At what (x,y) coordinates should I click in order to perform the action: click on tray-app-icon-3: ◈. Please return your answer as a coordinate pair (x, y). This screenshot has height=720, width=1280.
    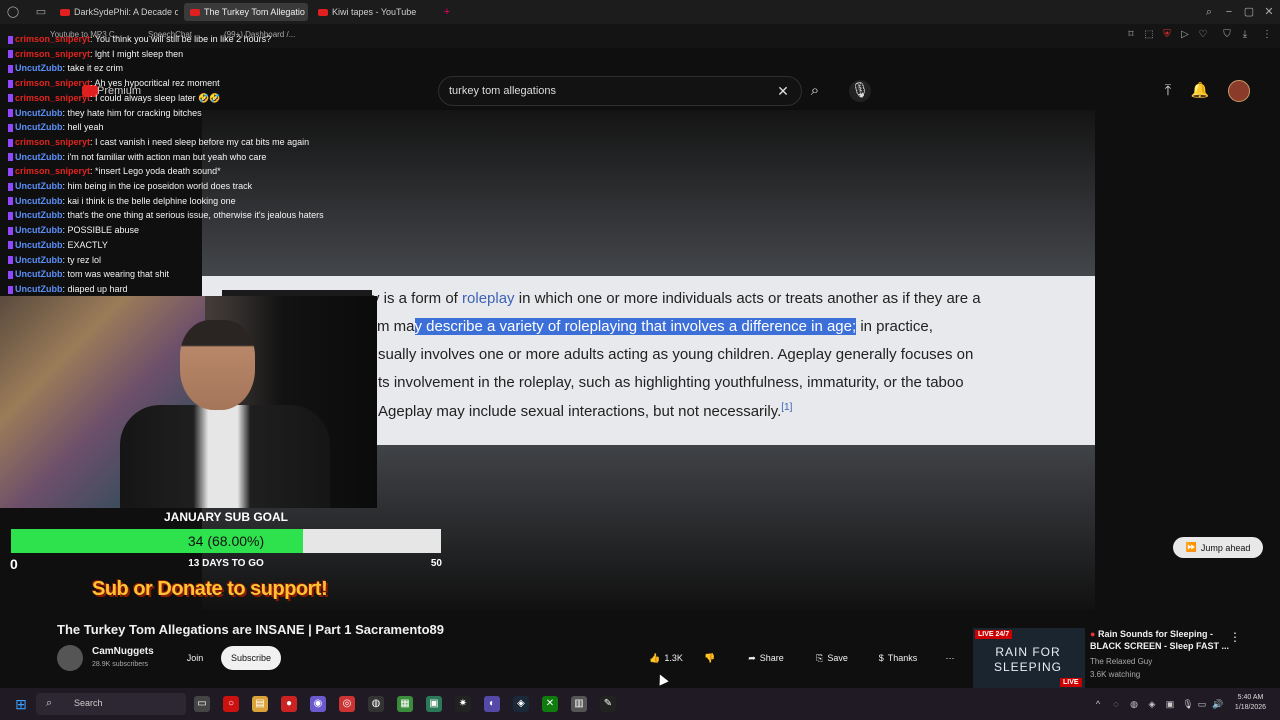
    Looking at the image, I should click on (1152, 704).